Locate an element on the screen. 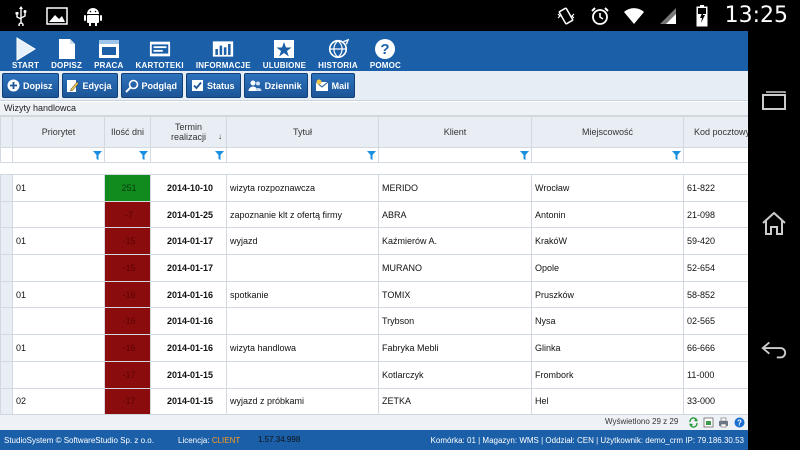 Image resolution: width=800 pixels, height=450 pixels. table-row: -15 2014-01-17 MURANO Opole 52-654 is located at coordinates (374, 268).